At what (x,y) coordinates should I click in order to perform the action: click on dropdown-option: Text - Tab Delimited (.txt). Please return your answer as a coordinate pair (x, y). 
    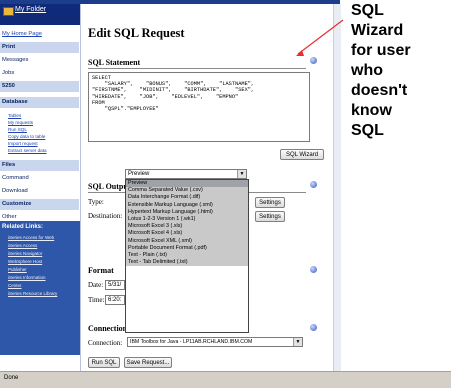
    Looking at the image, I should click on (187, 263).